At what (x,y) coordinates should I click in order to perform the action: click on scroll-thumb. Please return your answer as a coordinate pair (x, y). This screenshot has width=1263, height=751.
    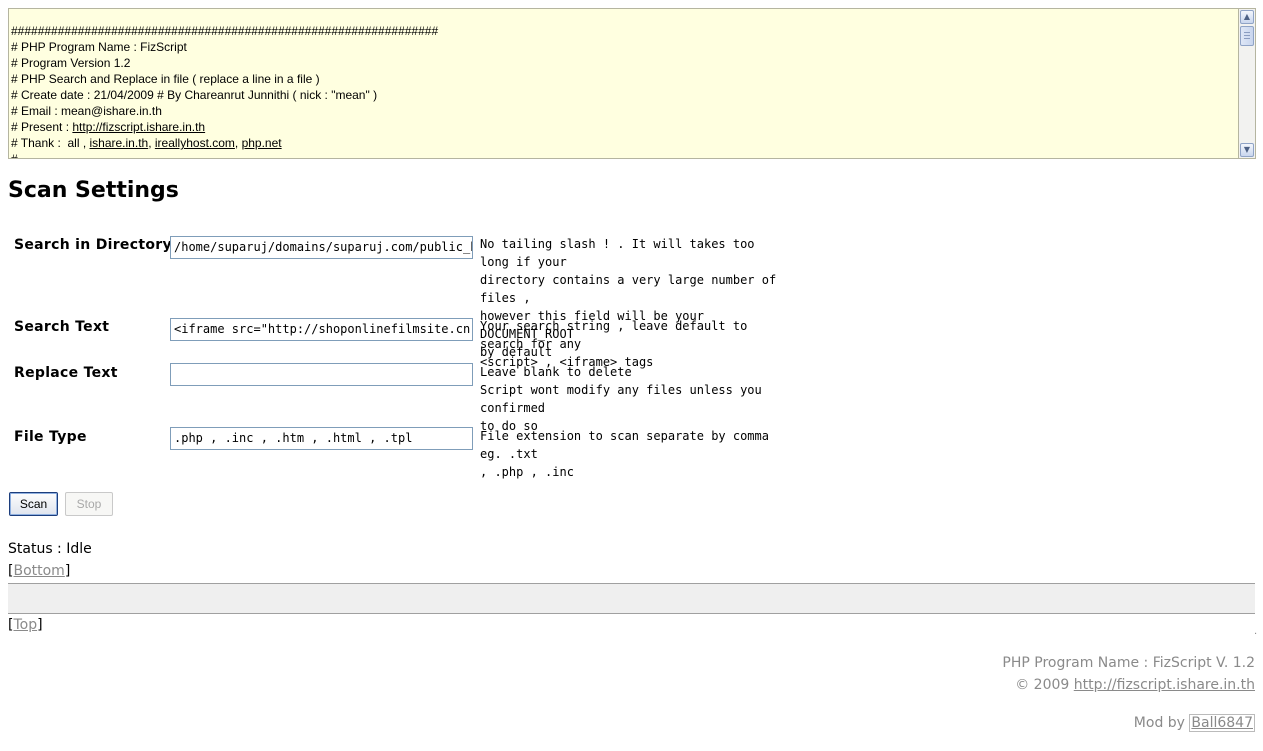
    Looking at the image, I should click on (1247, 36).